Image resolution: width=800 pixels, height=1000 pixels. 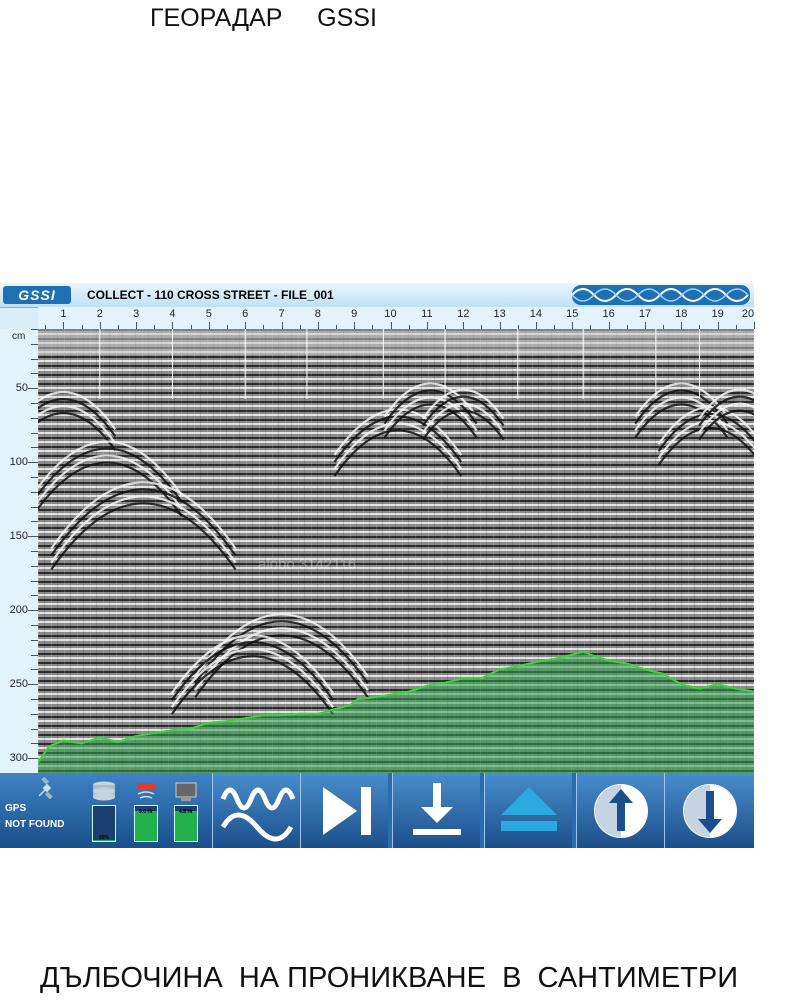 What do you see at coordinates (19, 336) in the screenshot?
I see `depth-unit-label: cm` at bounding box center [19, 336].